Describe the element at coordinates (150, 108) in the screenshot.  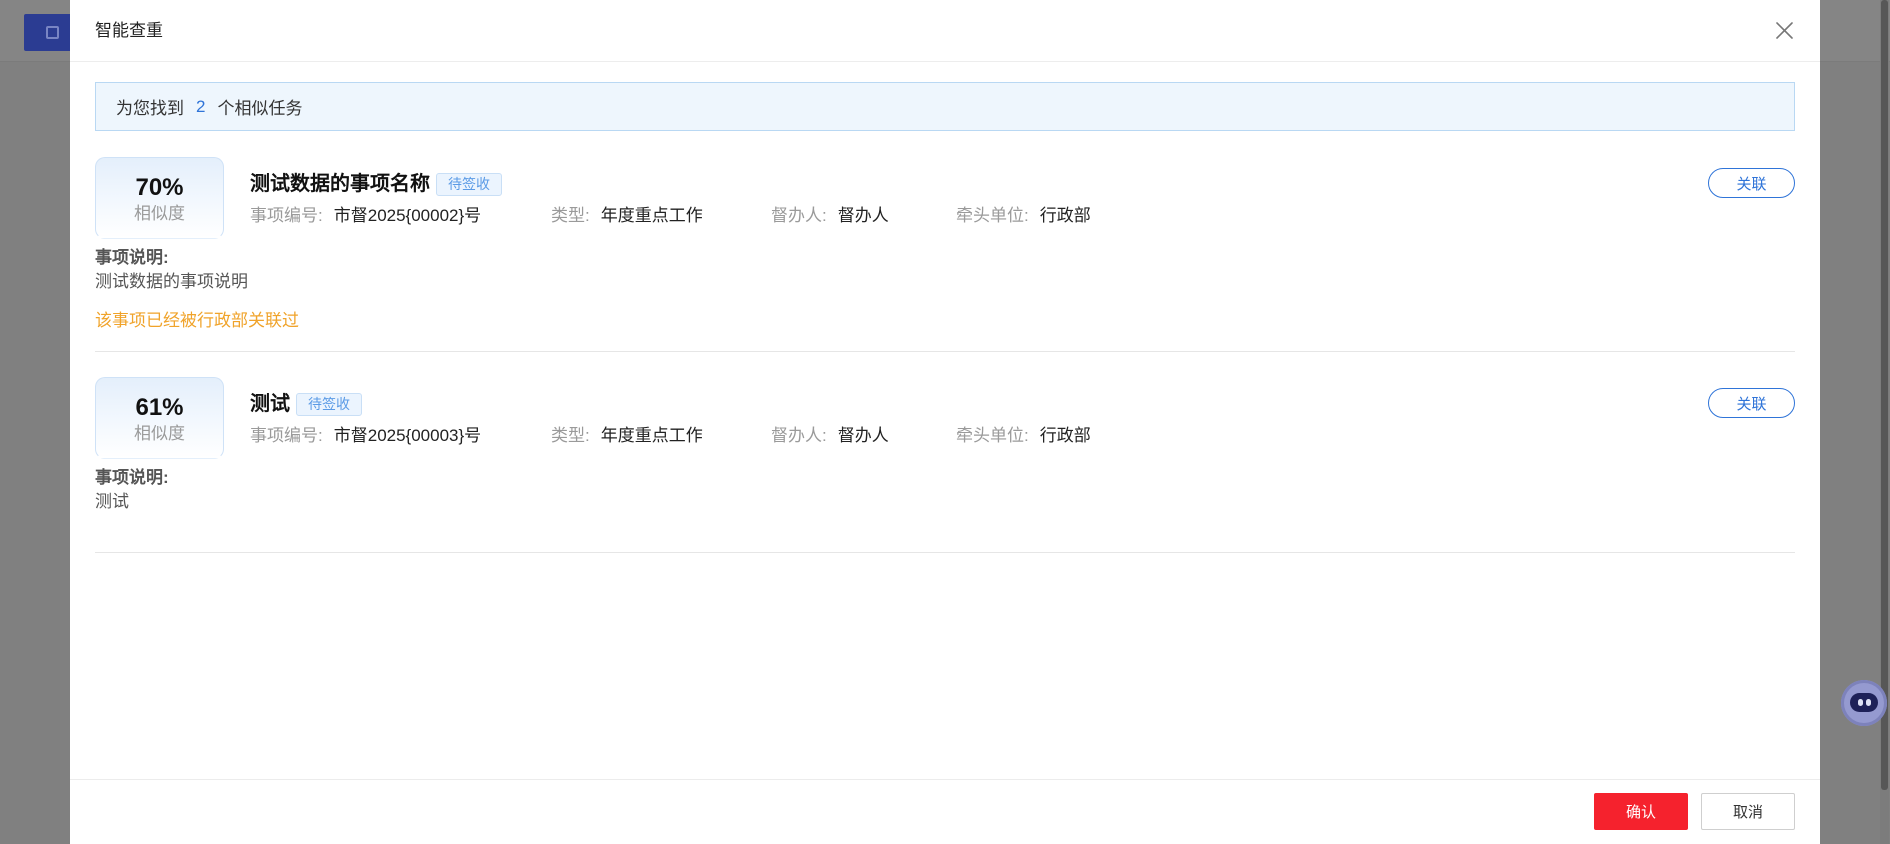
I see `summary-prefix: 为您找到` at that location.